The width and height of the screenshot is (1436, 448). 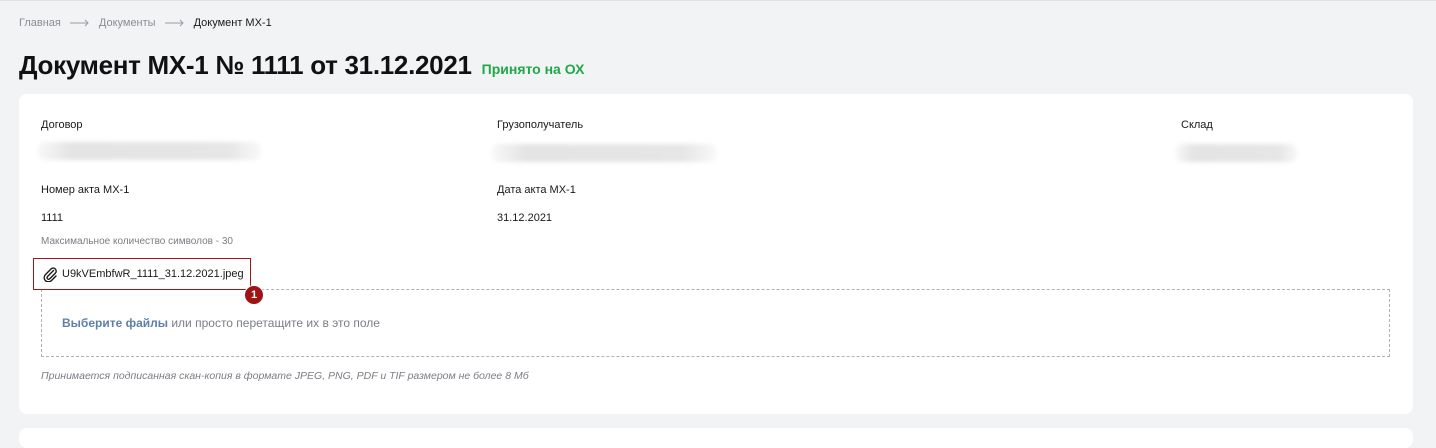 I want to click on top-divider, so click(x=718, y=0).